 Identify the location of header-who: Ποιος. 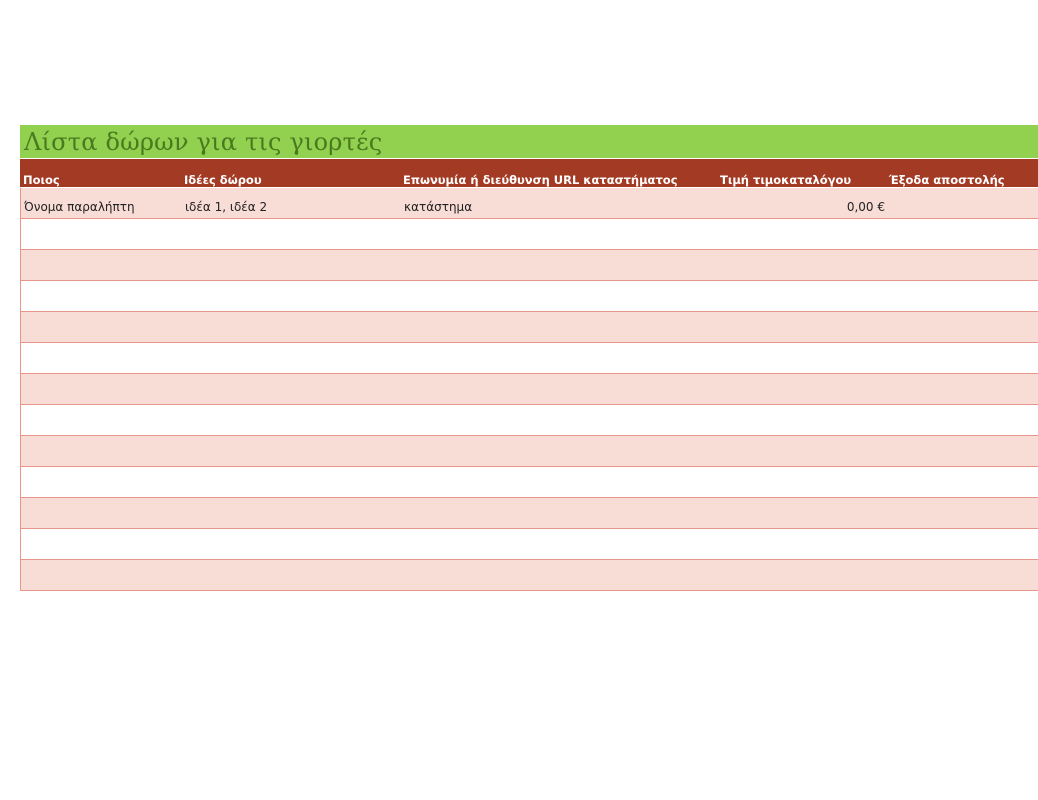
(41, 180).